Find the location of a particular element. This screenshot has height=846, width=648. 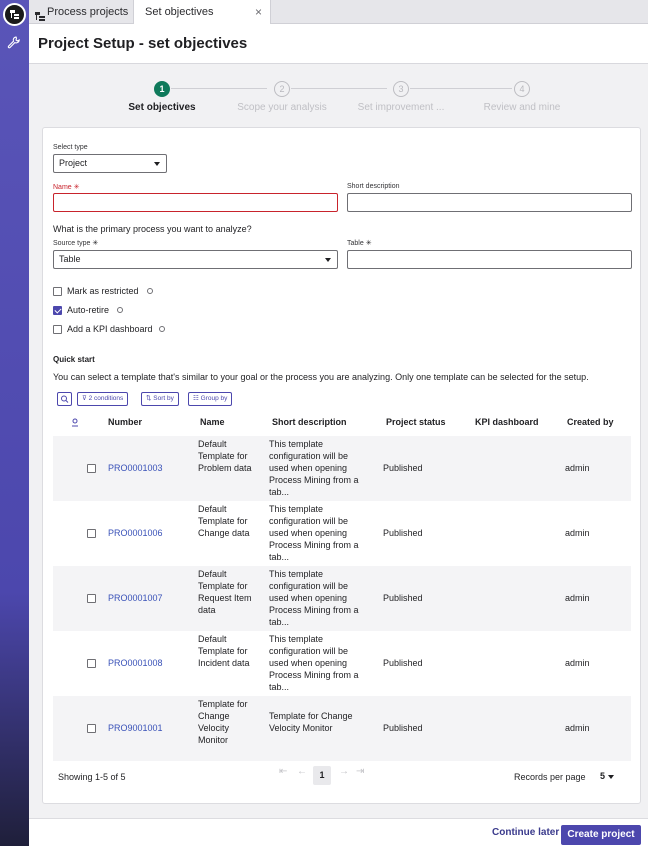

sort-by-button: ⇅ Sort by is located at coordinates (160, 399).